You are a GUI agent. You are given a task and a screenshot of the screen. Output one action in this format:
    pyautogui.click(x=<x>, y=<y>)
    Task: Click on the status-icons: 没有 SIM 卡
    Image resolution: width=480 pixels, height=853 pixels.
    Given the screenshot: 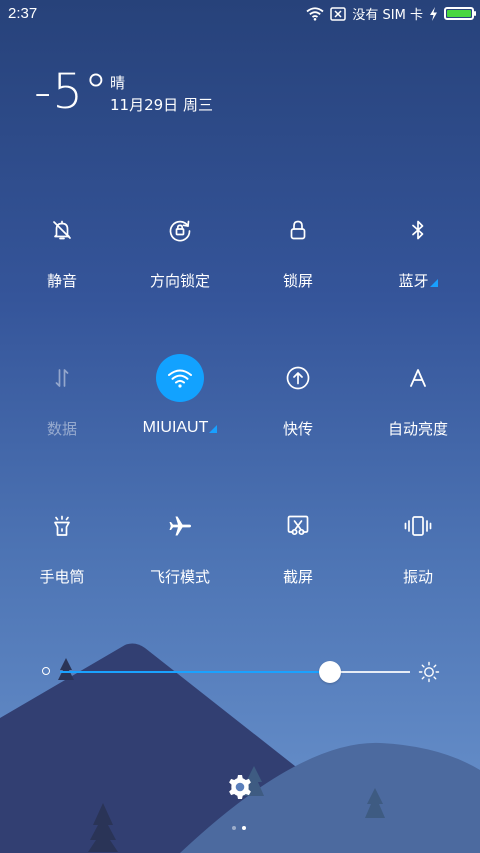 What is the action you would take?
    pyautogui.click(x=391, y=13)
    